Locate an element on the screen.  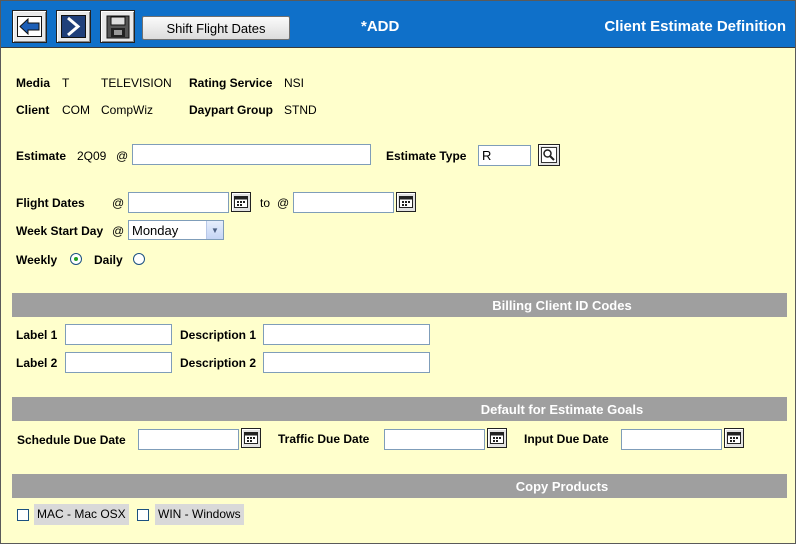
flight-end-calendar-button is located at coordinates (406, 202).